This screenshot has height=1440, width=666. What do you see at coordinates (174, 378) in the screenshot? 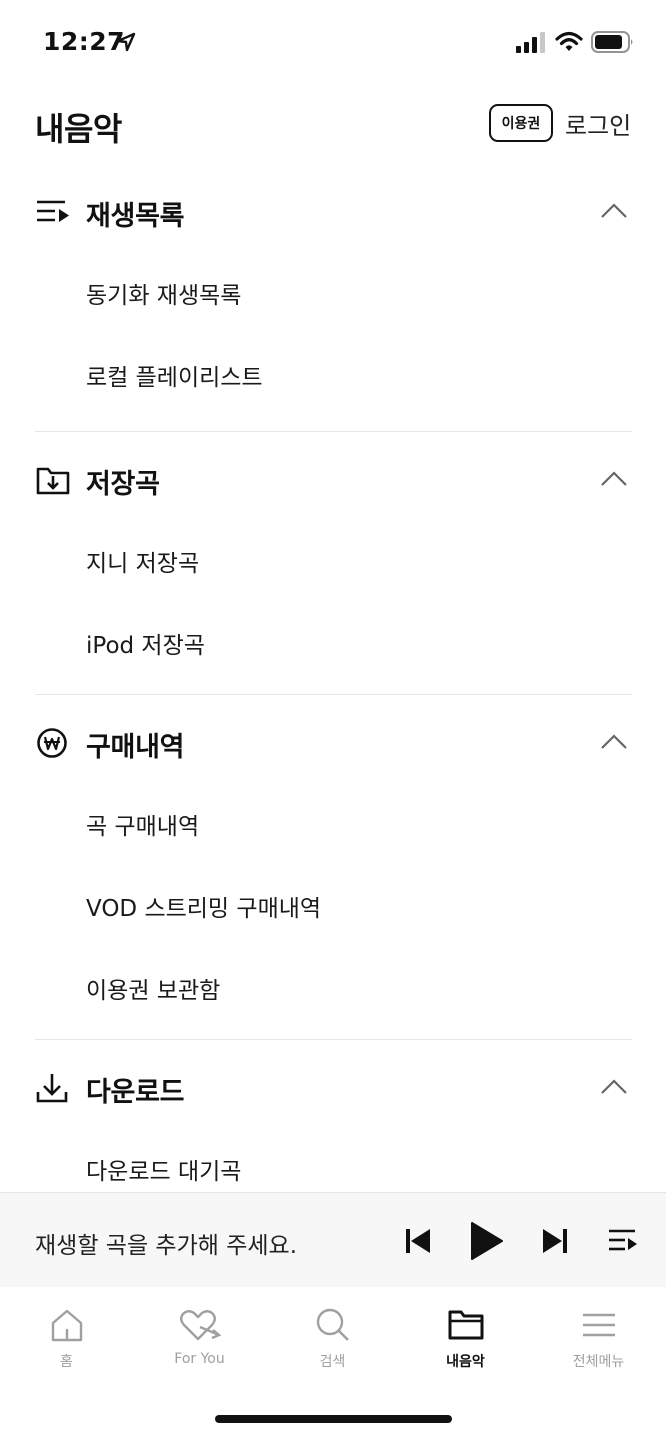
I see `list-item-label: 로컬 플레이리스트` at bounding box center [174, 378].